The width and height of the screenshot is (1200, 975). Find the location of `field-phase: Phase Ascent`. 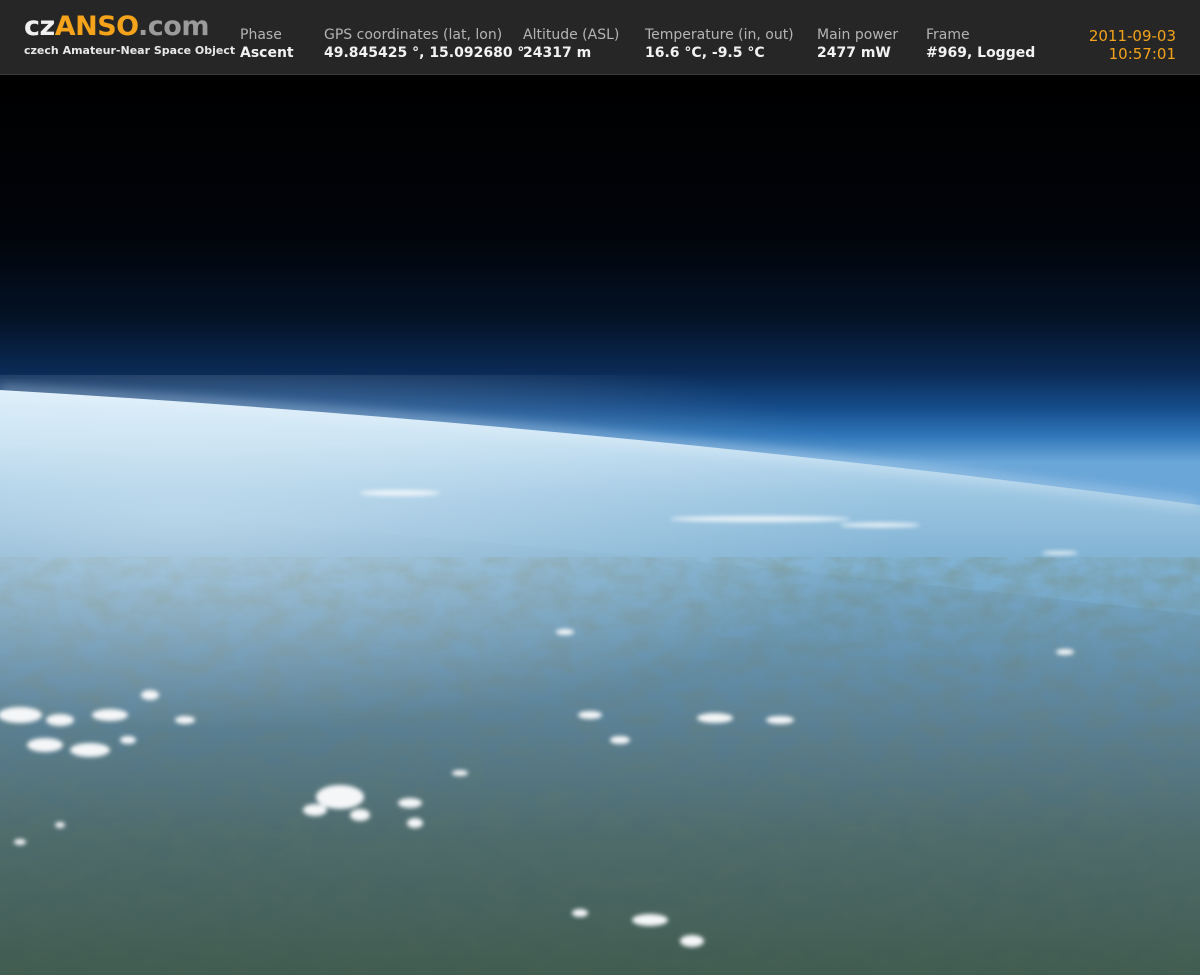

field-phase: Phase Ascent is located at coordinates (267, 45).